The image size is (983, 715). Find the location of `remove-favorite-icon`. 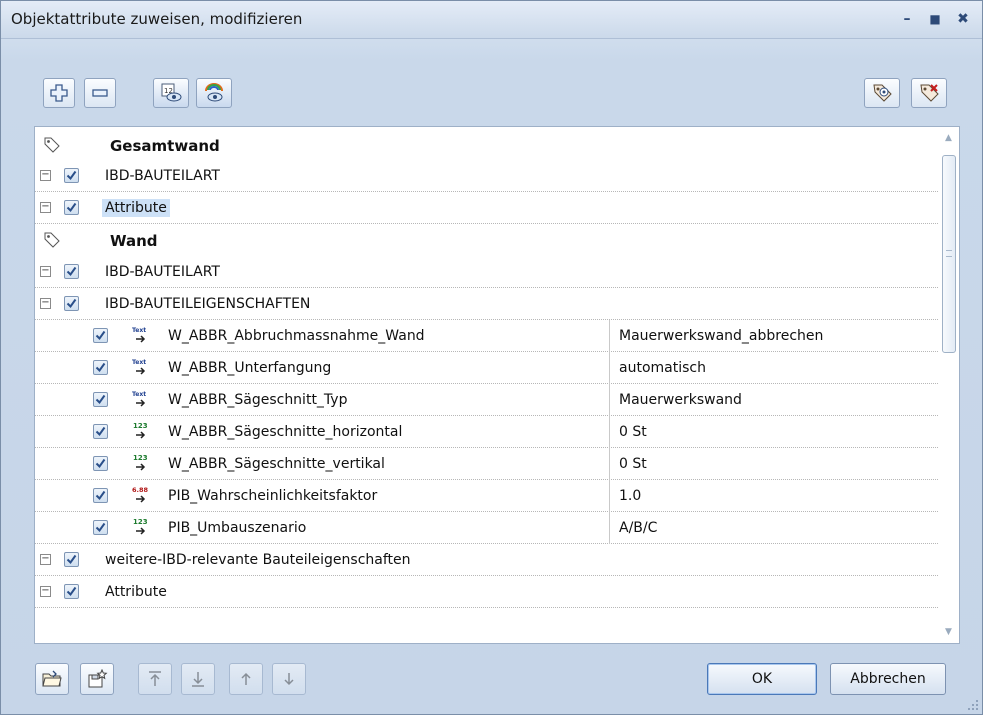

remove-favorite-icon is located at coordinates (929, 93).